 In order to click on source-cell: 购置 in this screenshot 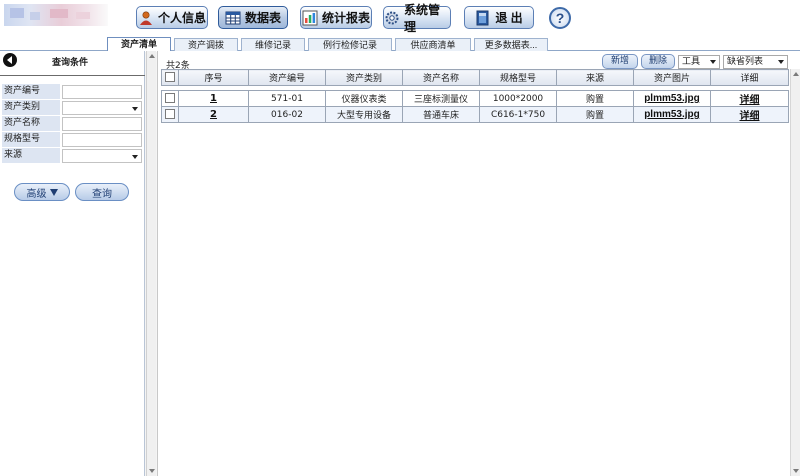, I will do `click(595, 98)`.